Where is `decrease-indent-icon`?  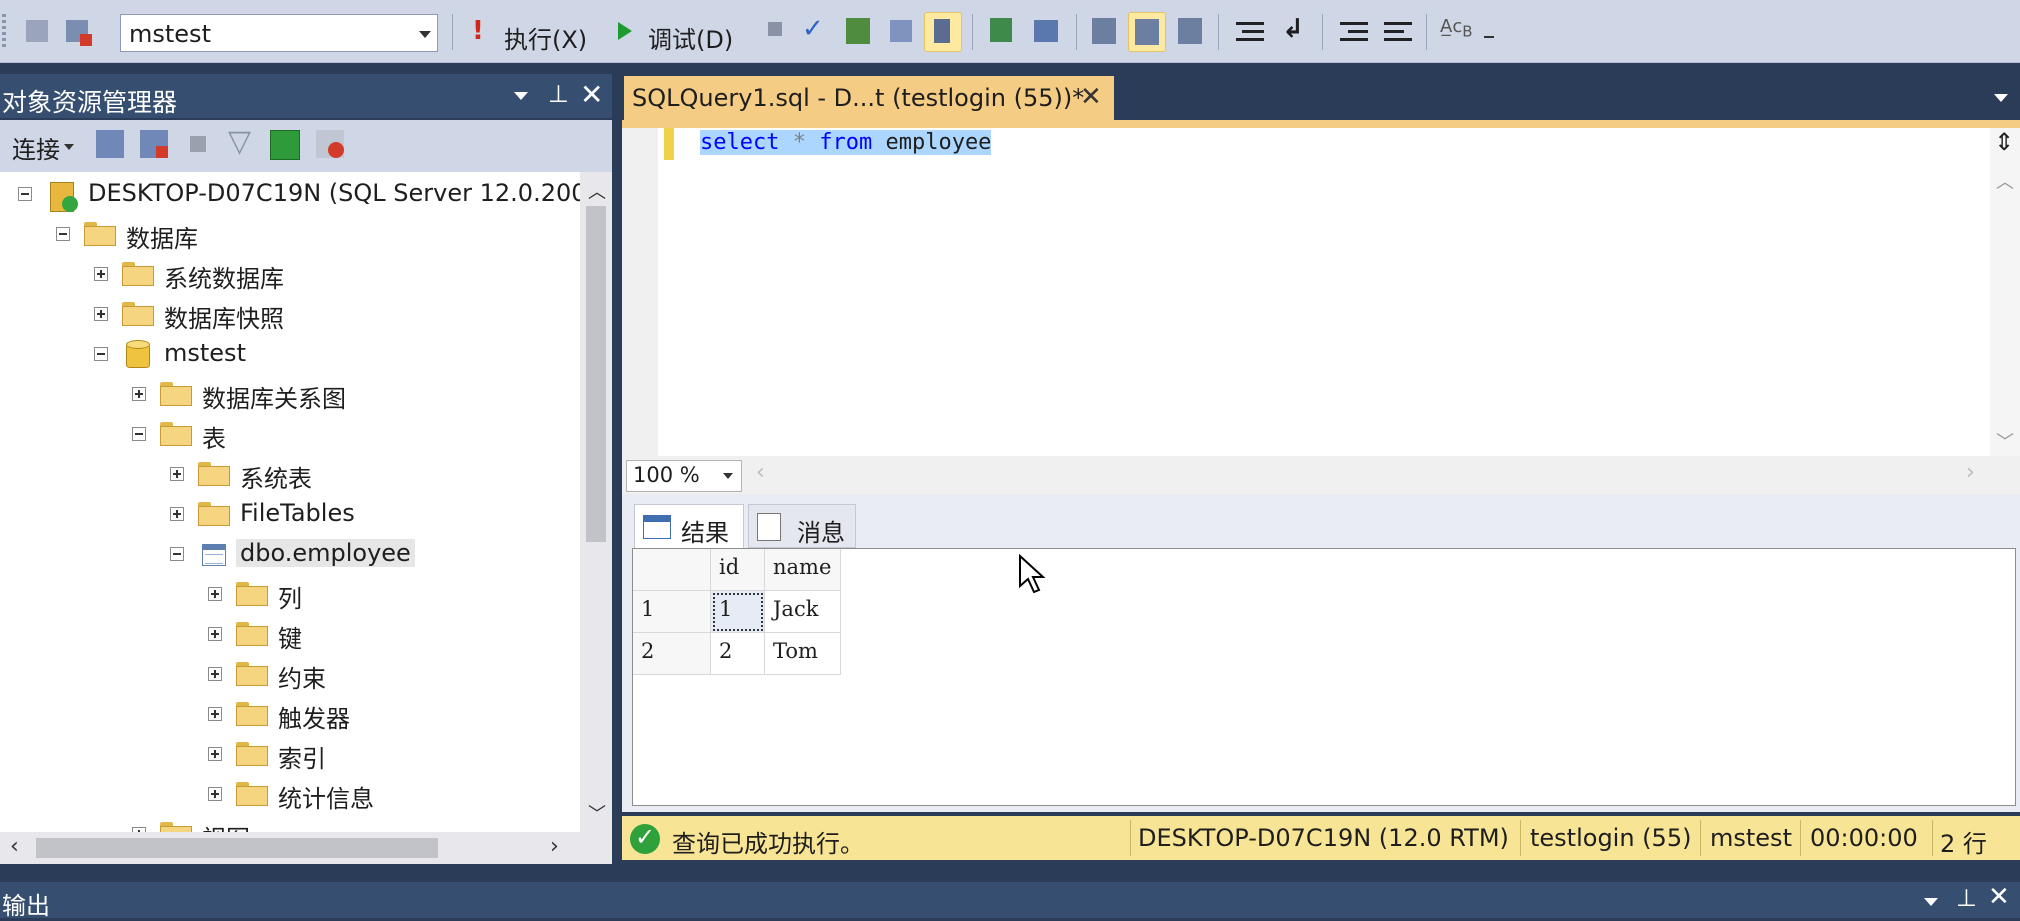 decrease-indent-icon is located at coordinates (1354, 31).